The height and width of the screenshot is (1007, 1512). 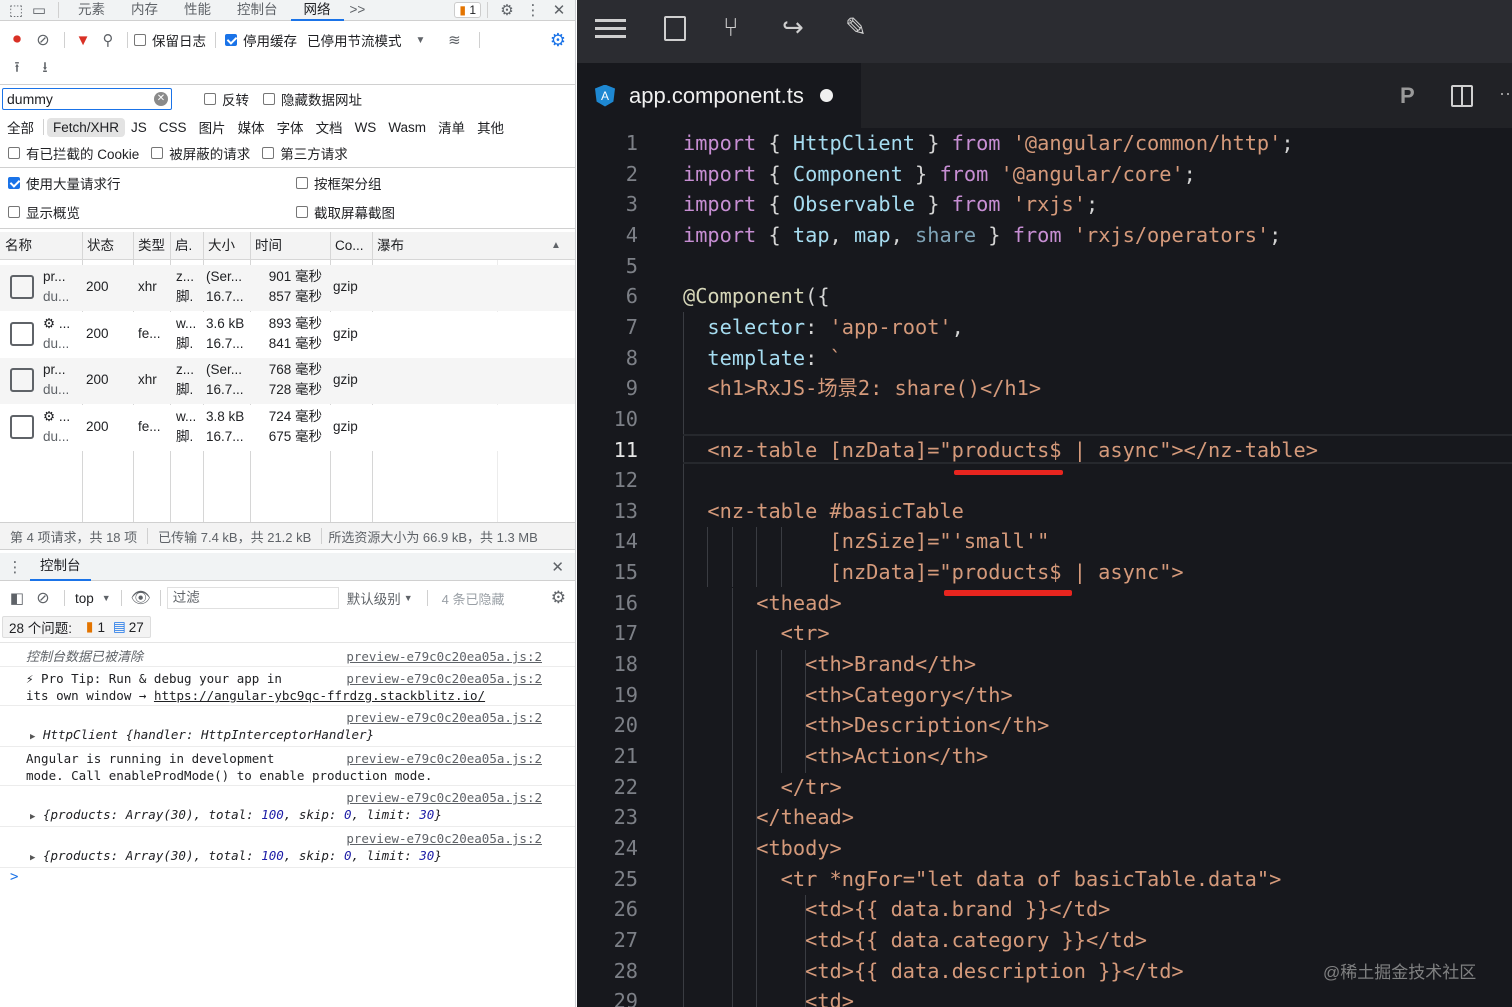 I want to click on code-line: 27 <td>{{ data.category }}</td>, so click(x=1044, y=940).